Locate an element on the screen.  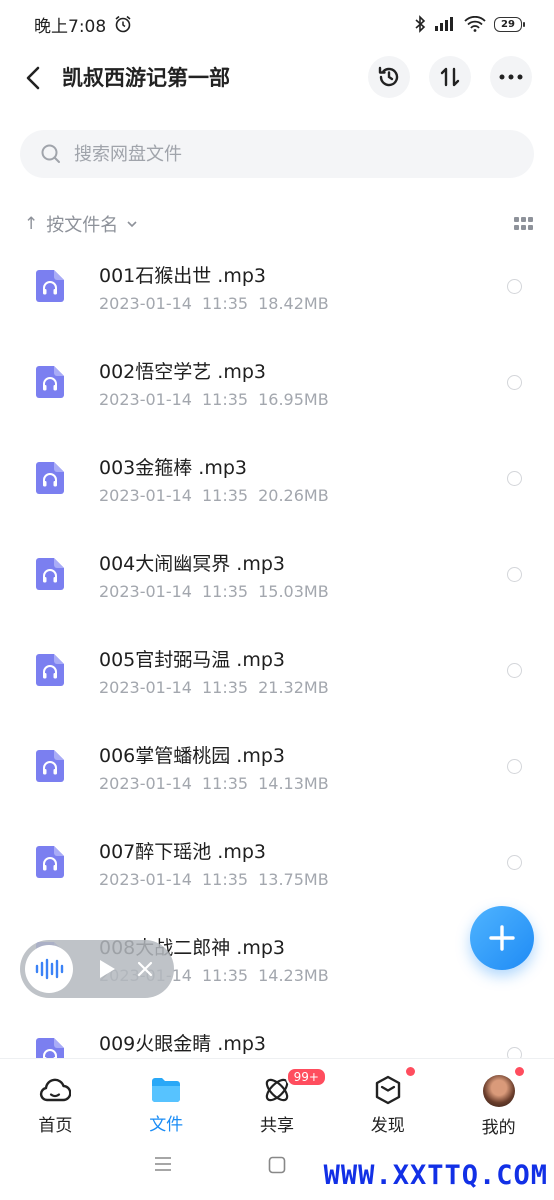
sort-row: ↑ 按文件名 is located at coordinates (278, 224).